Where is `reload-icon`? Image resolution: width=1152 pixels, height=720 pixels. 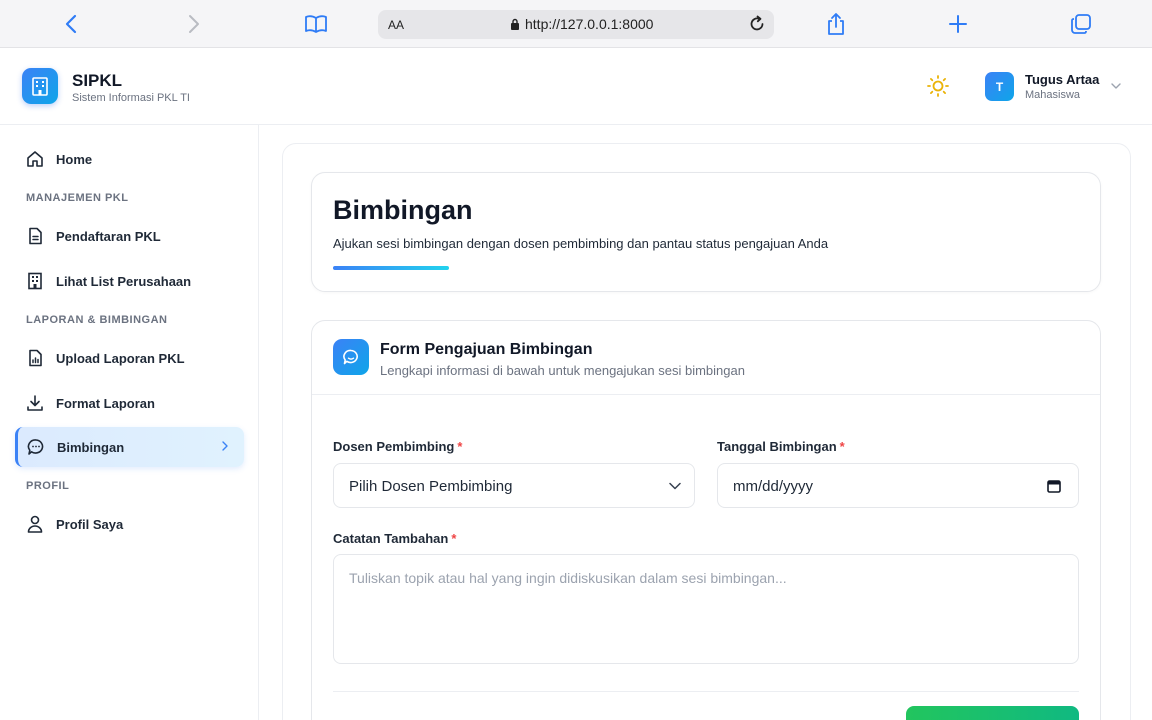 reload-icon is located at coordinates (757, 24).